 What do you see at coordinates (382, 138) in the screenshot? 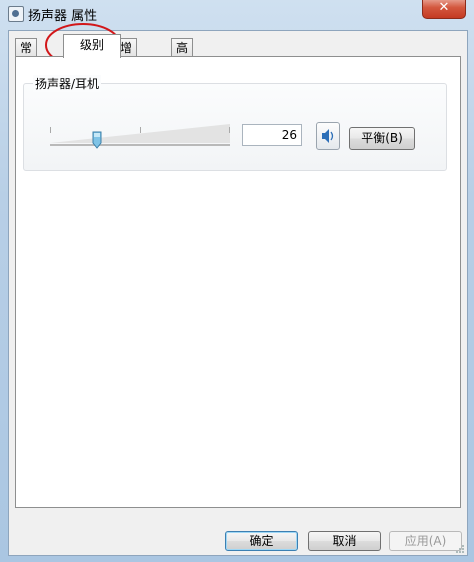
I see `balance-button: 平衡(B)` at bounding box center [382, 138].